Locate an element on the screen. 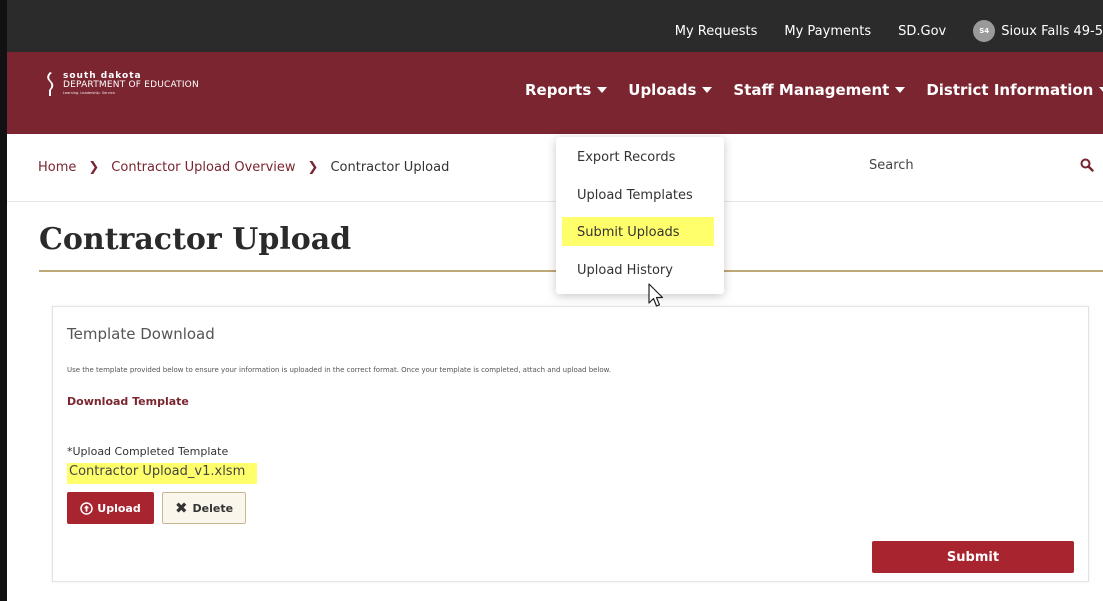  download-template-link: Download Template is located at coordinates (128, 401).